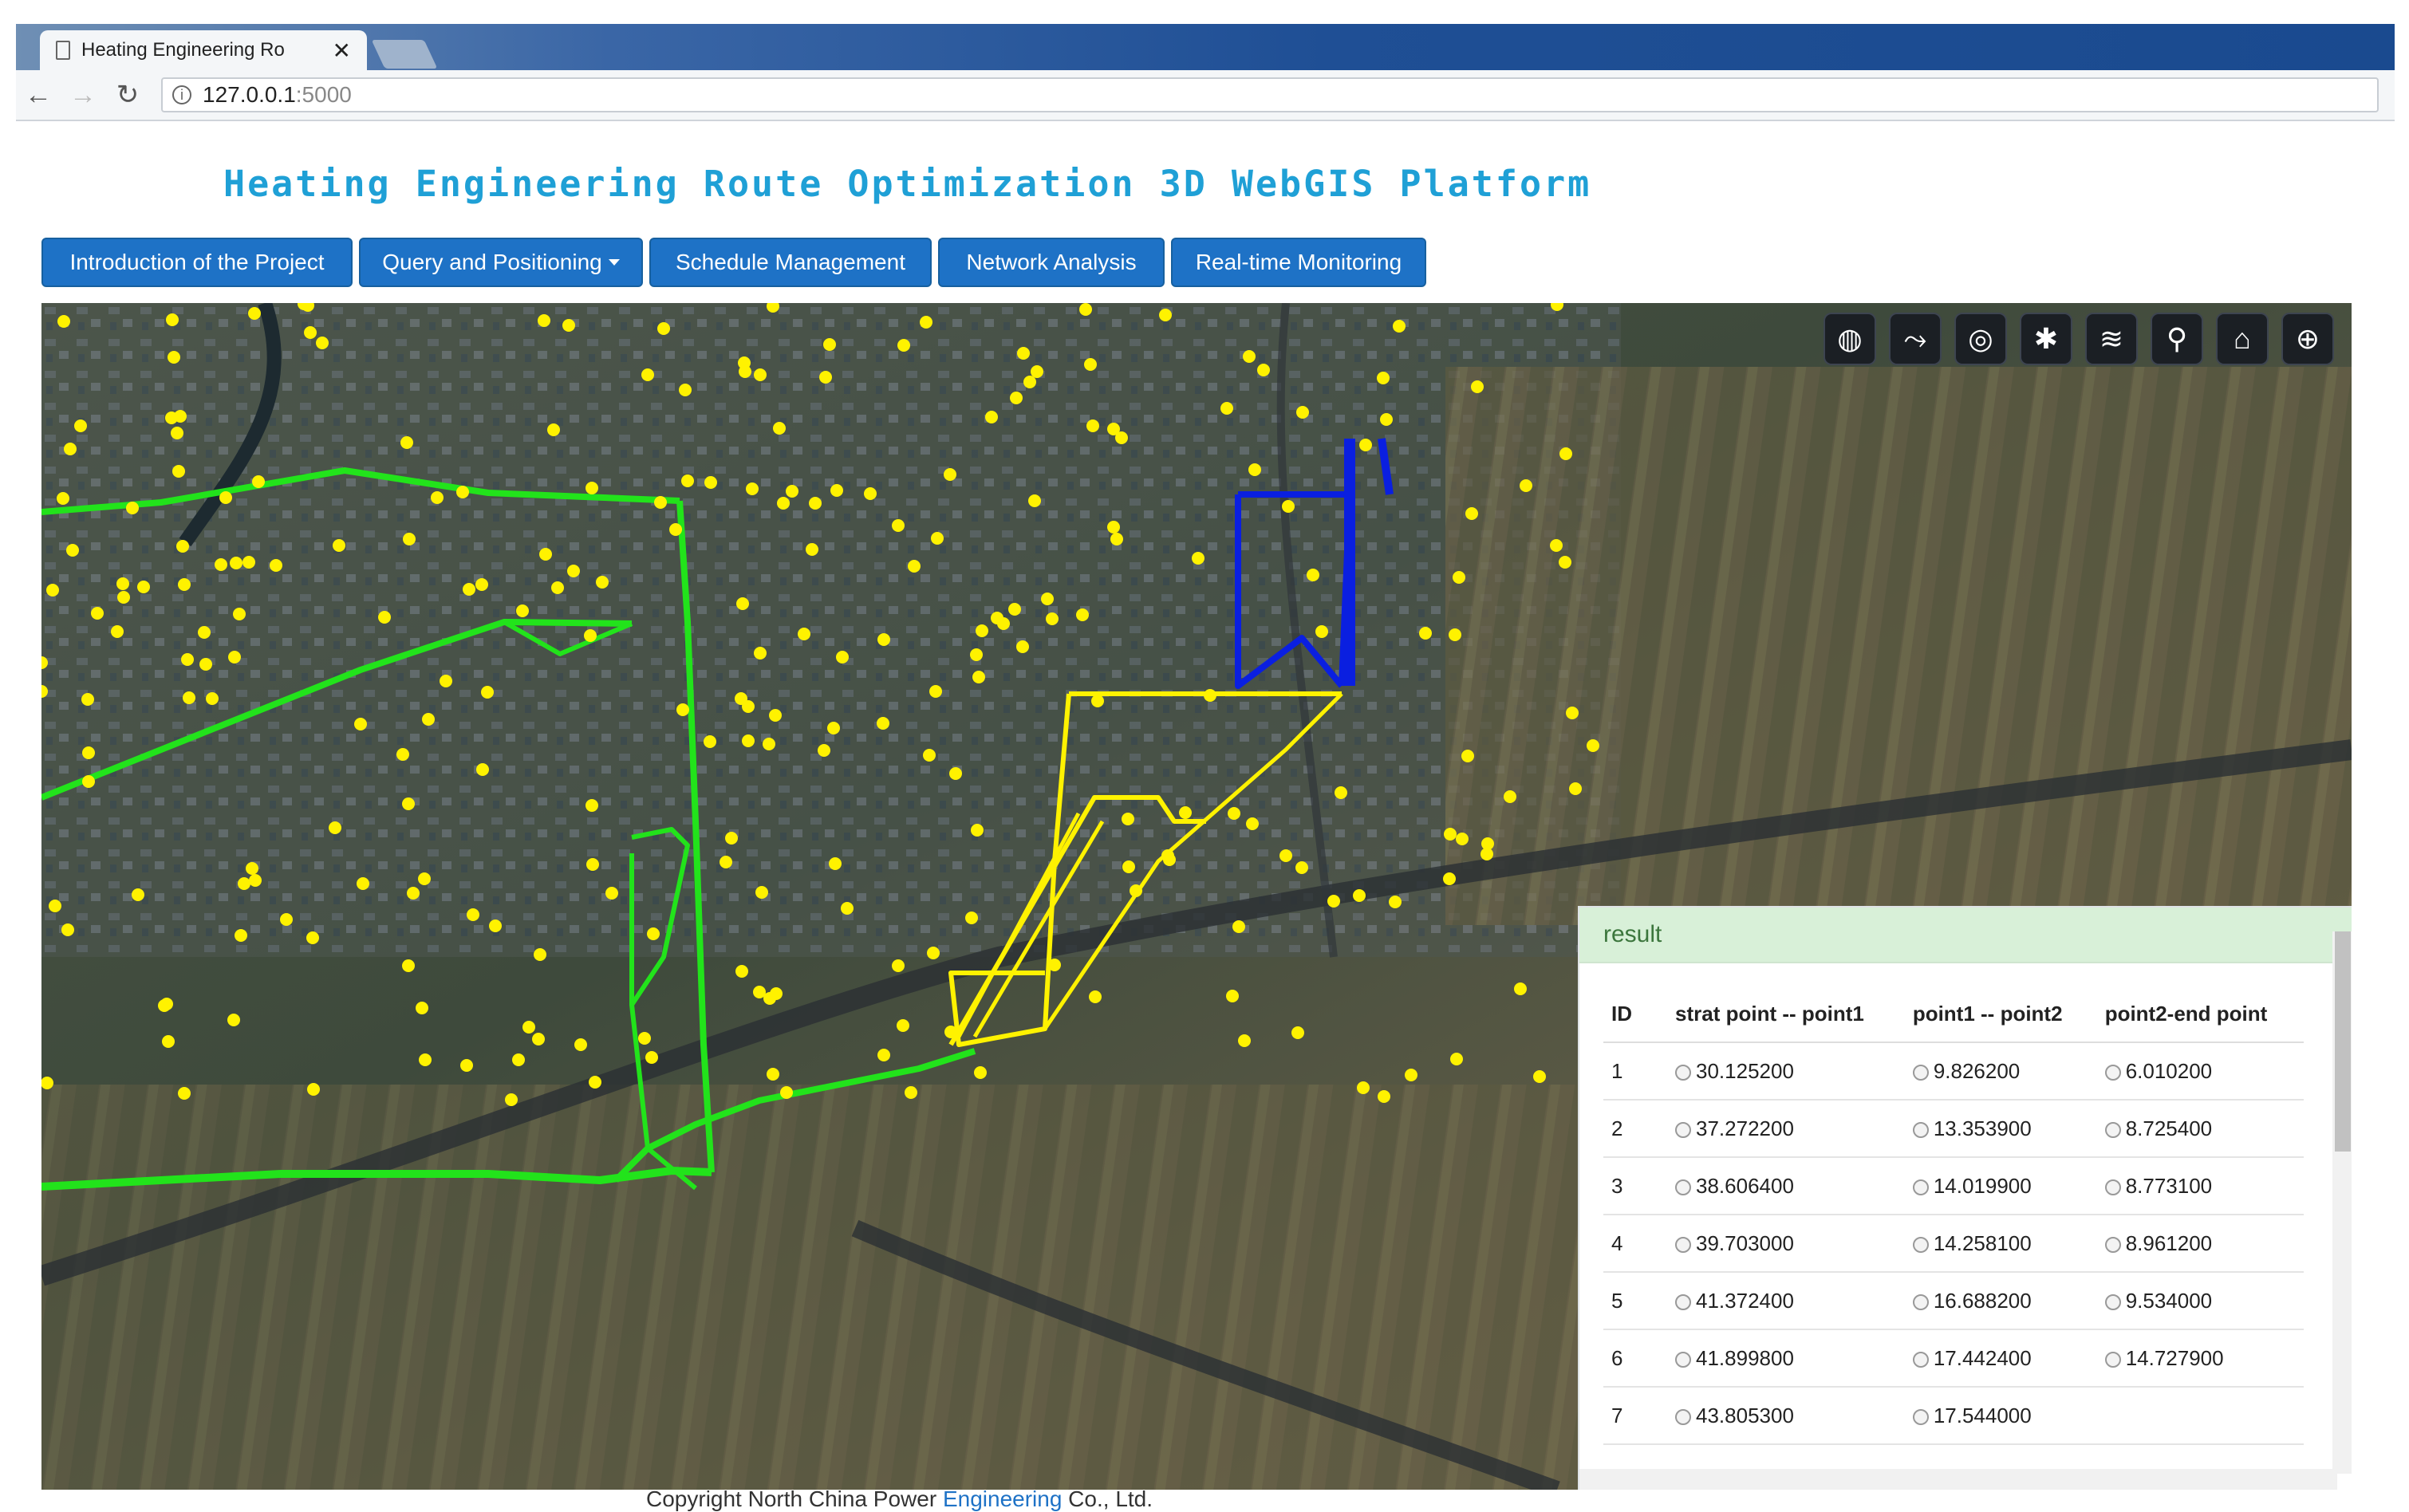 The image size is (2409, 1512). Describe the element at coordinates (1298, 262) in the screenshot. I see `menu-realtime-monitoring-button: Real-time Monitoring` at that location.